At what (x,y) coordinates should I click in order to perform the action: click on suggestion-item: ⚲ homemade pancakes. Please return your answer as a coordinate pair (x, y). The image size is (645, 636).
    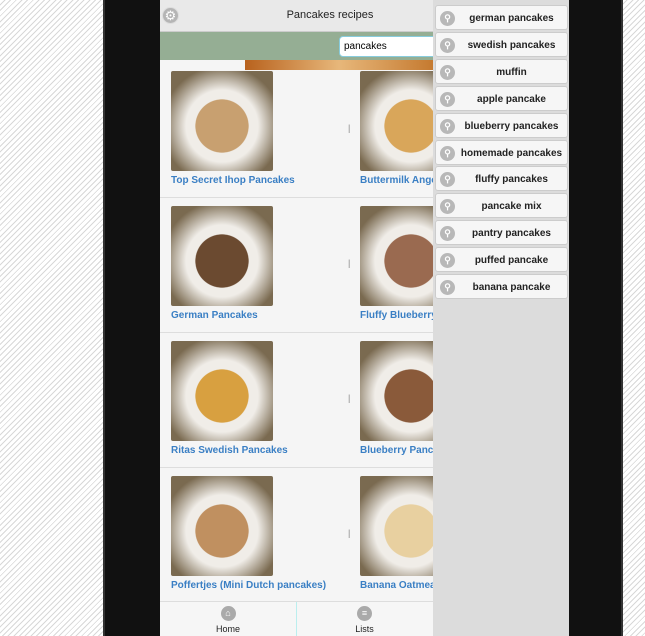
    Looking at the image, I should click on (501, 152).